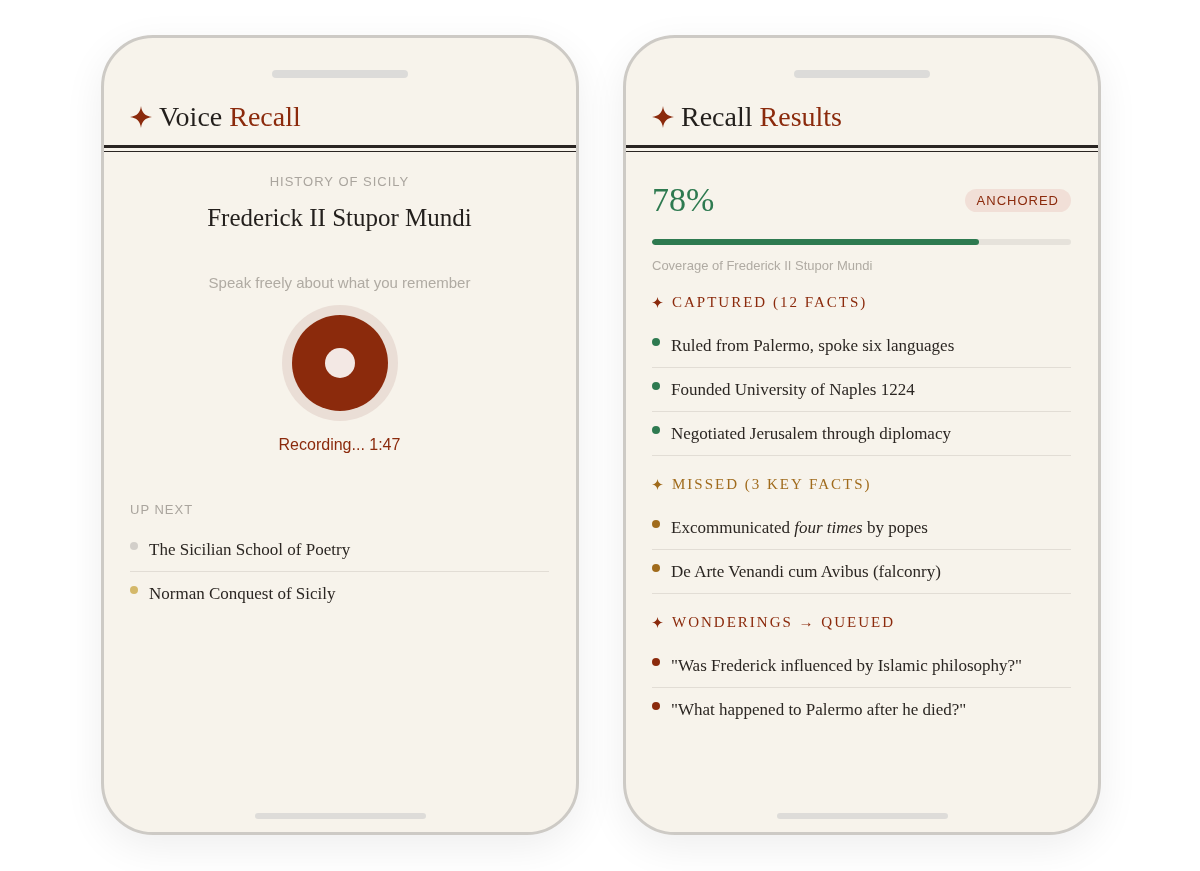 The image size is (1200, 871). Describe the element at coordinates (813, 345) in the screenshot. I see `fact-text: Ruled from Palermo, spoke six languages` at that location.